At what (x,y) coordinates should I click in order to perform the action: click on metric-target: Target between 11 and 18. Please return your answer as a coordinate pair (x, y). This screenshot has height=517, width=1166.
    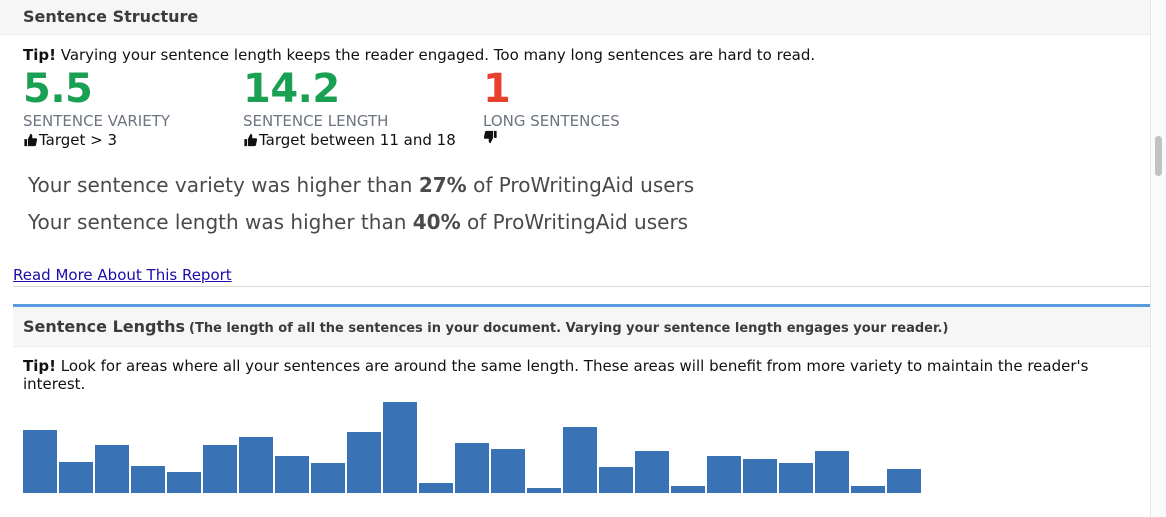
    Looking at the image, I should click on (349, 140).